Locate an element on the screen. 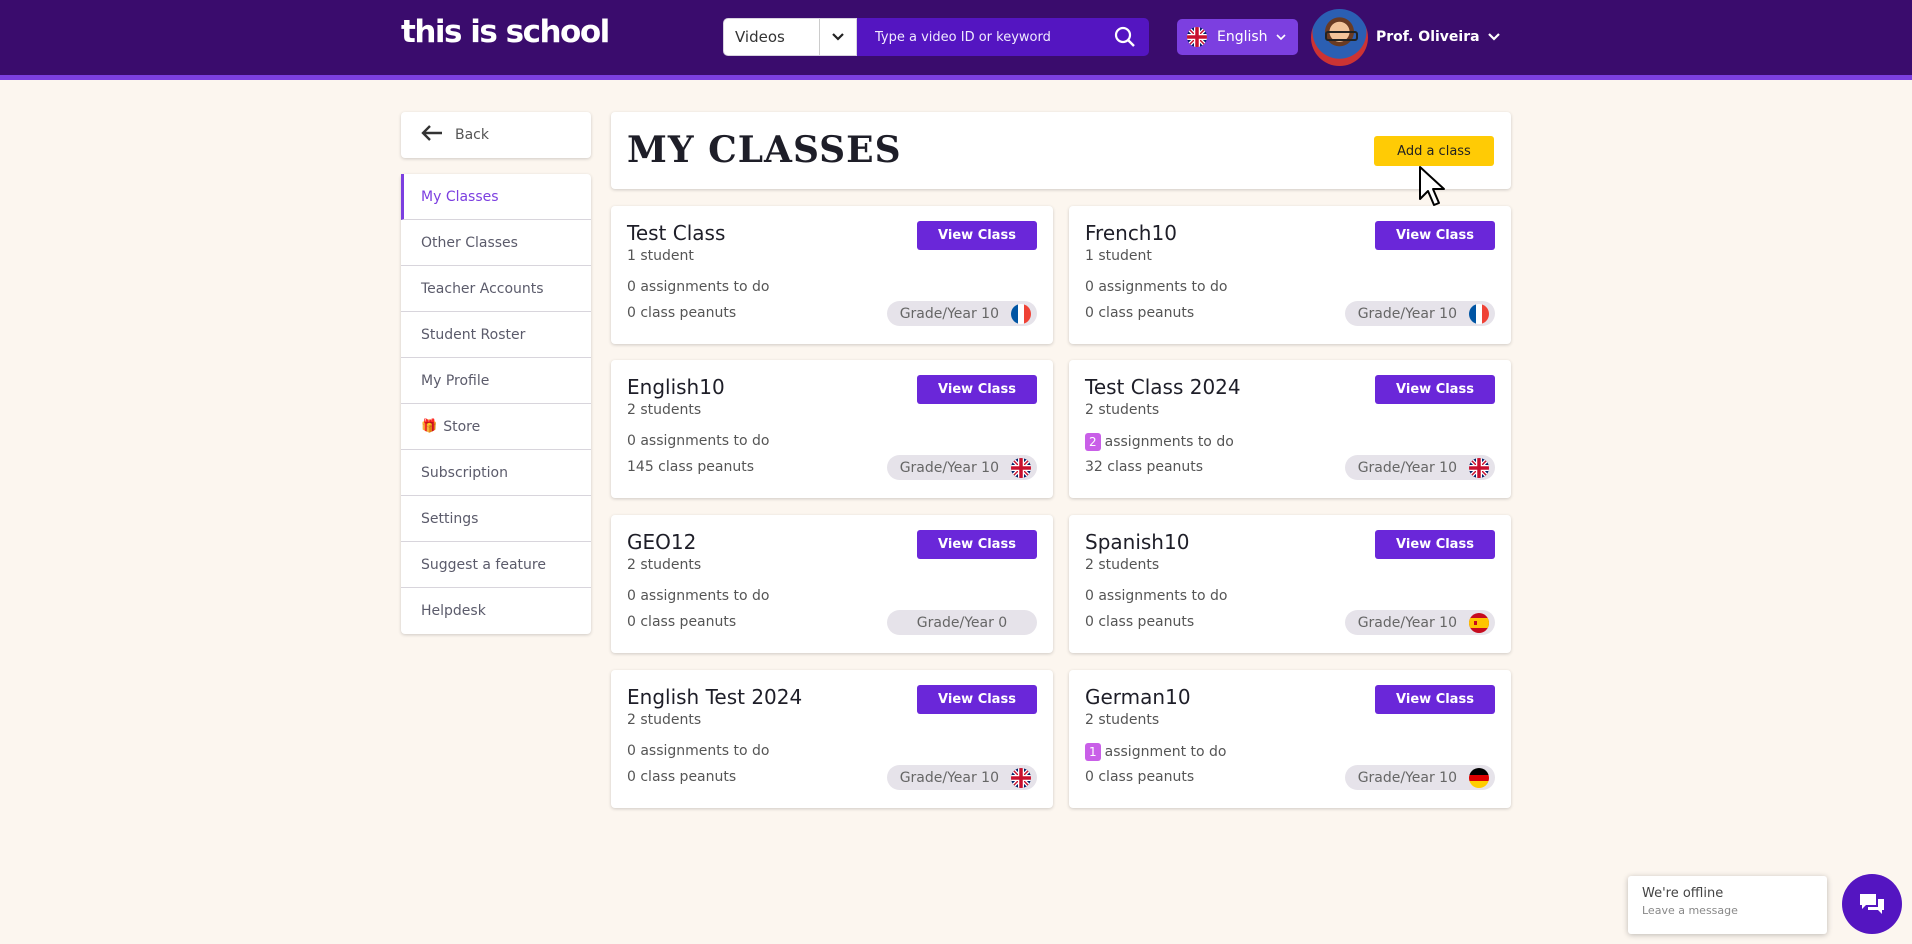 This screenshot has height=944, width=1912. sidebar-item-suggest-feature: Suggest a feature is located at coordinates (496, 565).